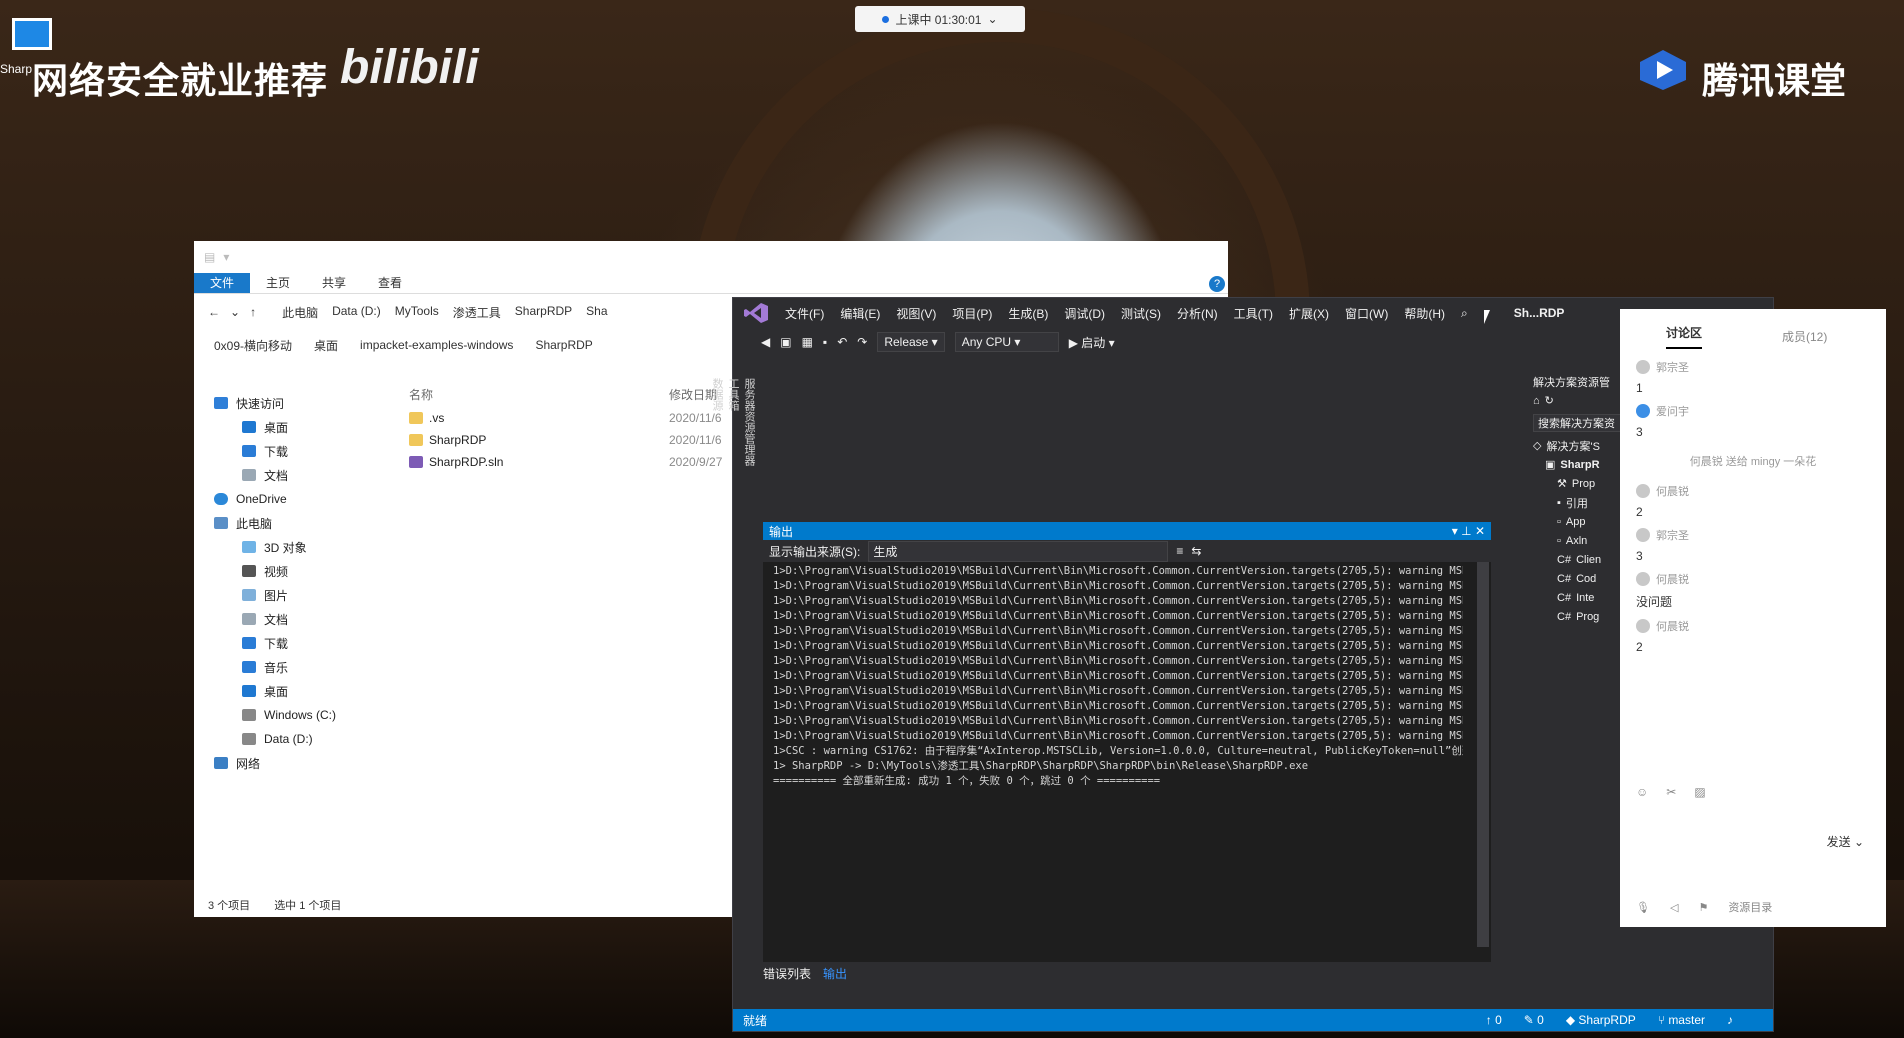 The width and height of the screenshot is (1904, 1038). Describe the element at coordinates (314, 739) in the screenshot. I see `nav-drive-d: Data (D:)` at that location.